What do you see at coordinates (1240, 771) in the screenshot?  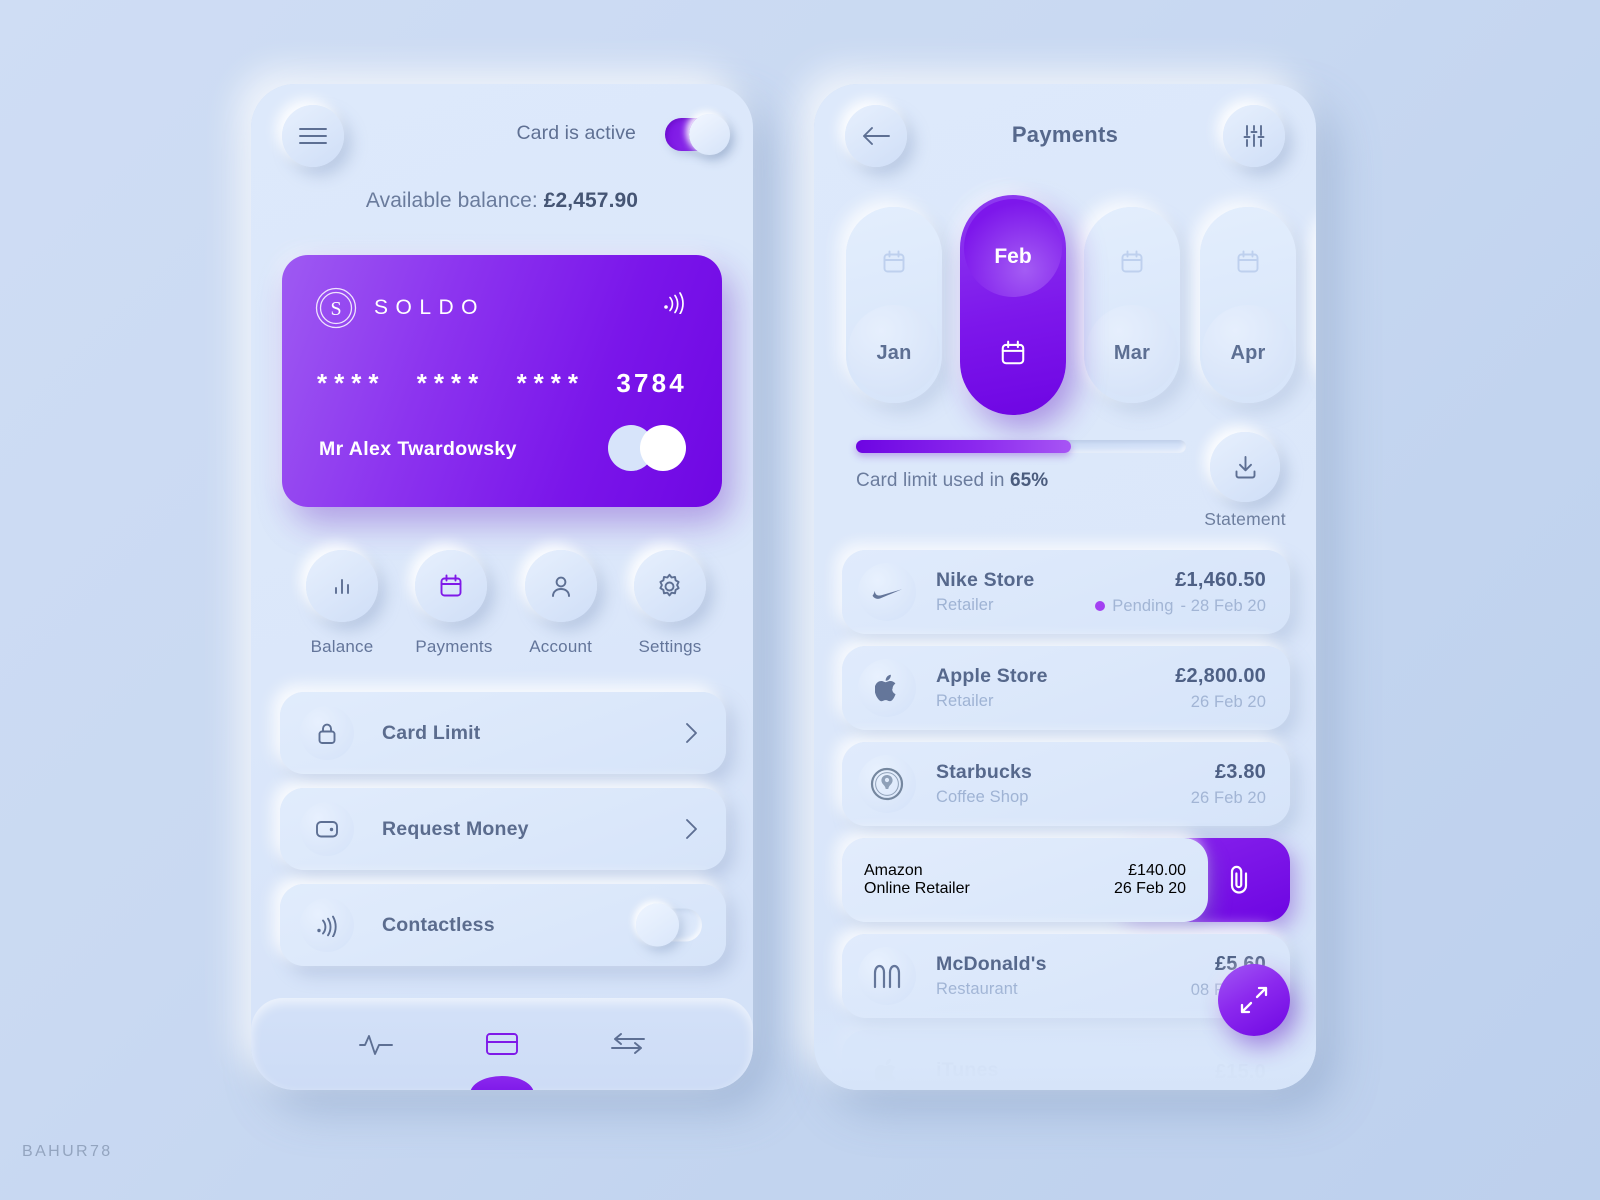 I see `transaction-amount: £3.80` at bounding box center [1240, 771].